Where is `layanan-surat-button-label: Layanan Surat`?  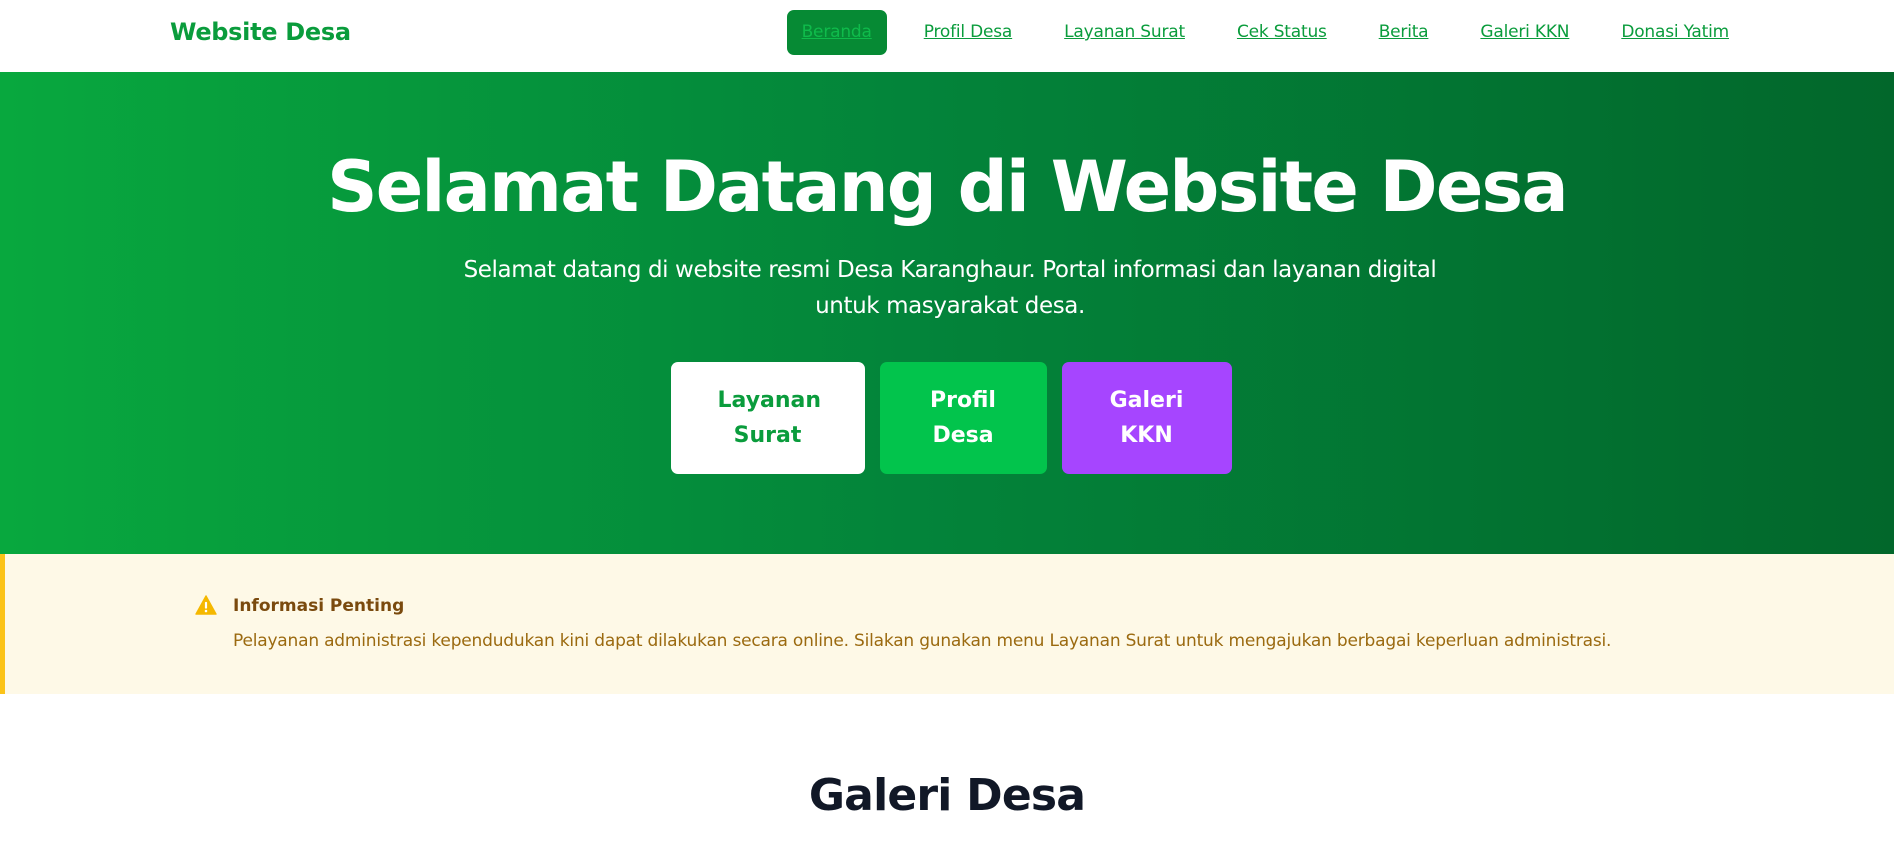 layanan-surat-button-label: Layanan Surat is located at coordinates (769, 418).